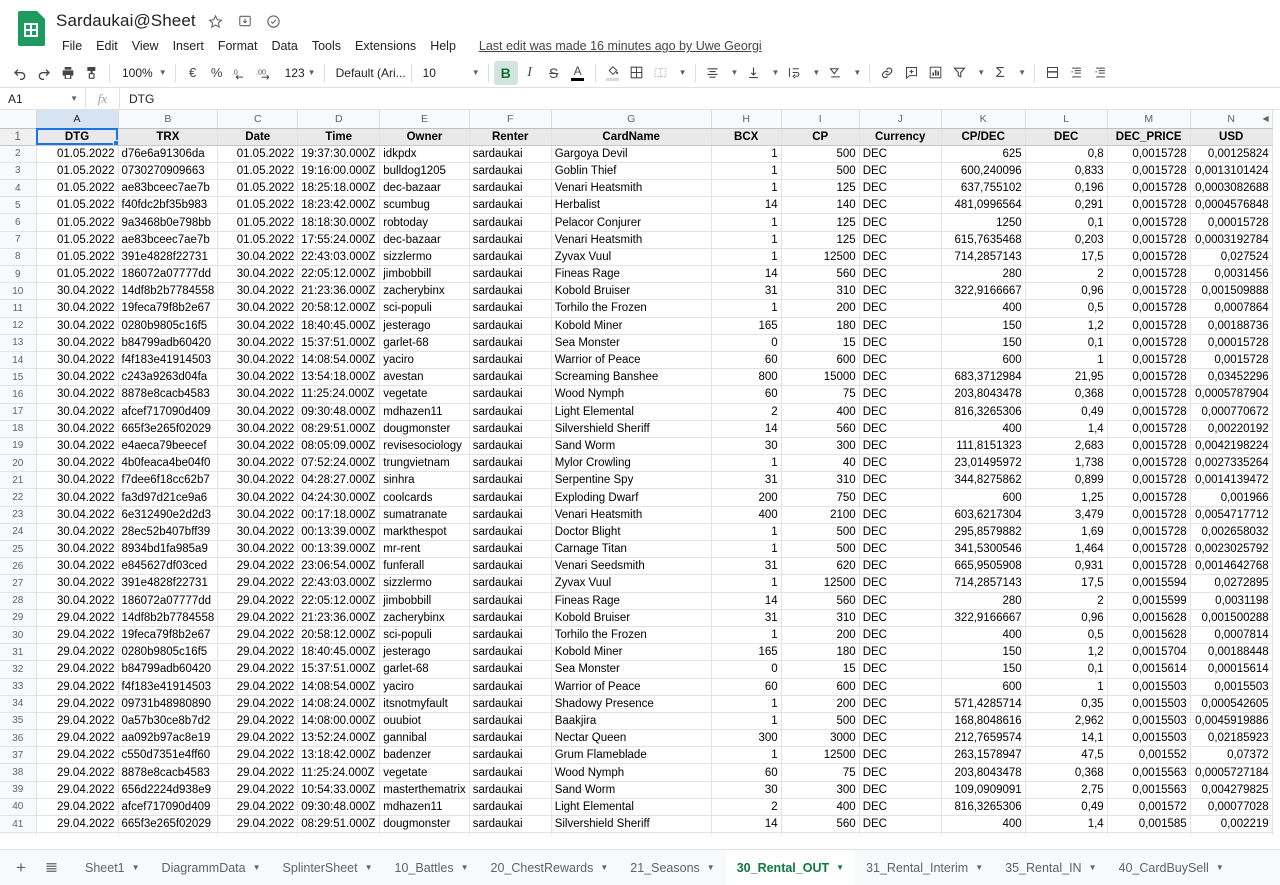  I want to click on cell: 40, so click(820, 833).